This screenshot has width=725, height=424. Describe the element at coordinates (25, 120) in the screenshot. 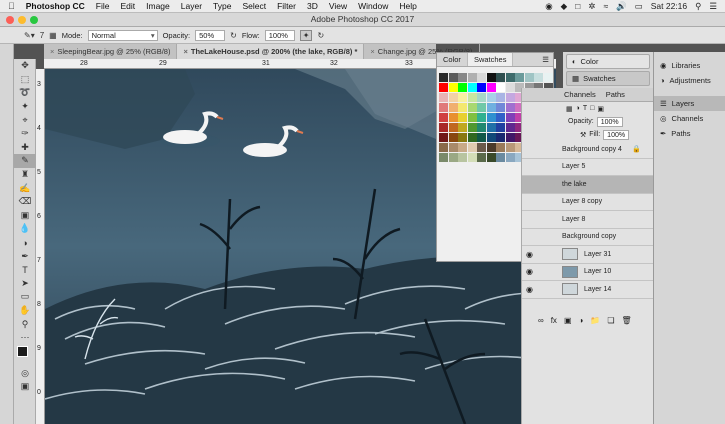

I see `crop-tool-icon: ⌖` at that location.